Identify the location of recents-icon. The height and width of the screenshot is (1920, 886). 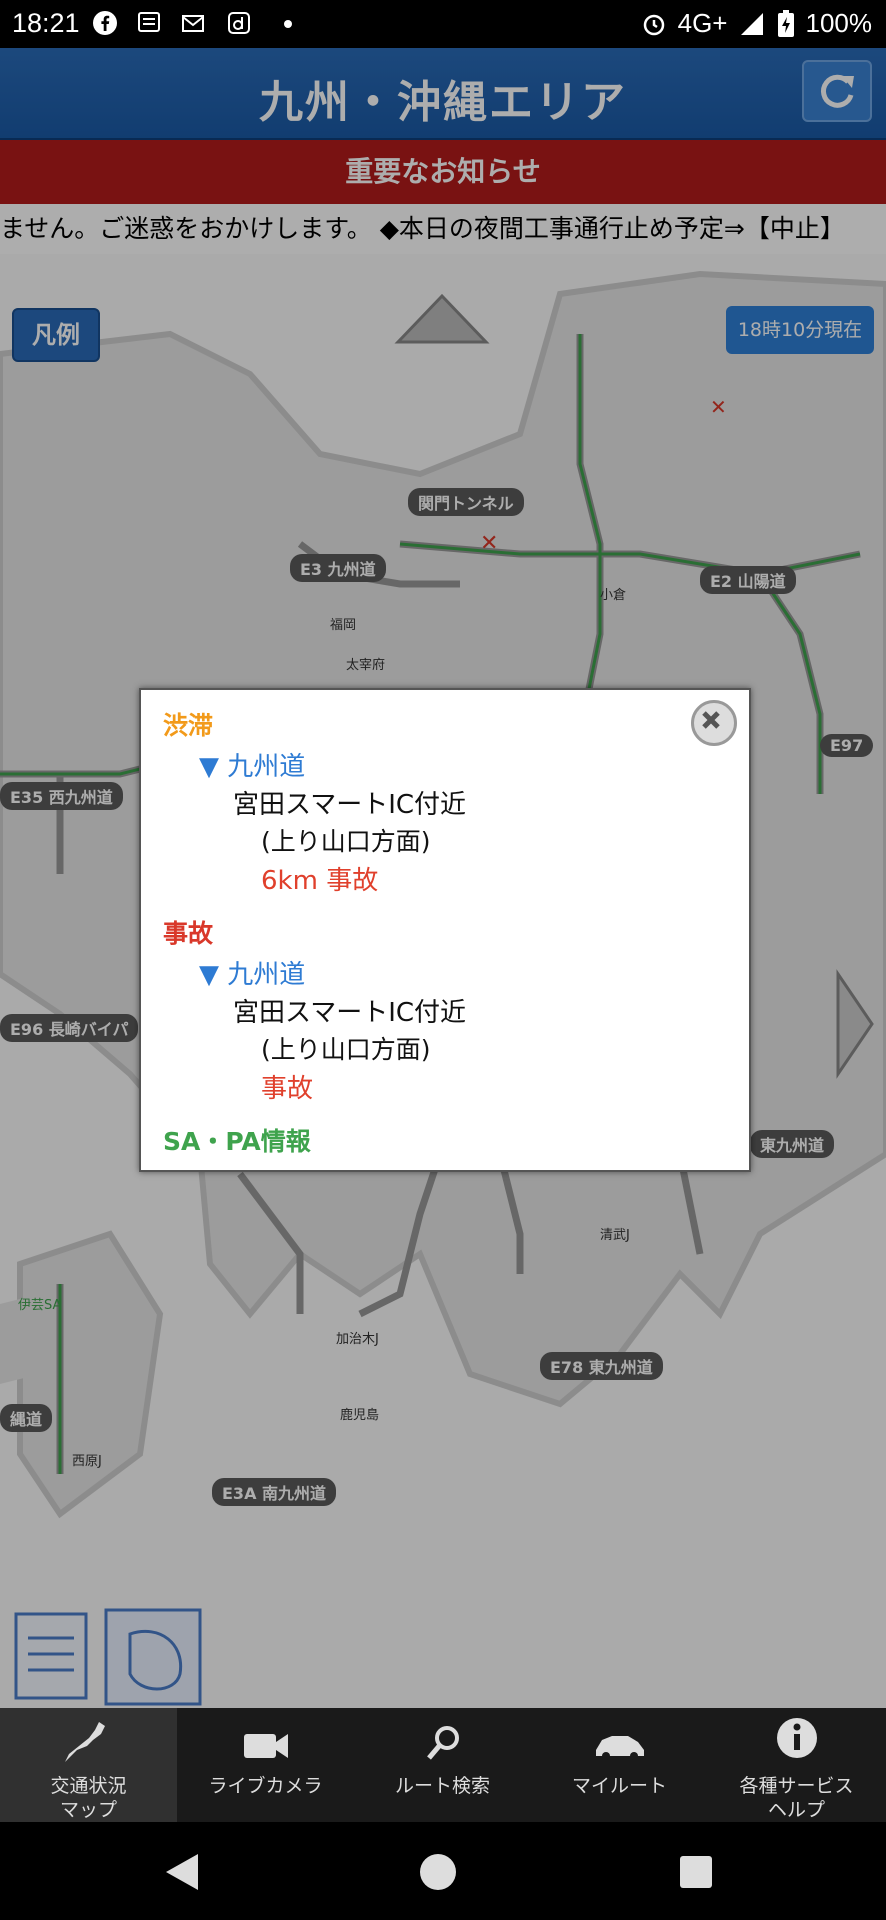
(696, 1872).